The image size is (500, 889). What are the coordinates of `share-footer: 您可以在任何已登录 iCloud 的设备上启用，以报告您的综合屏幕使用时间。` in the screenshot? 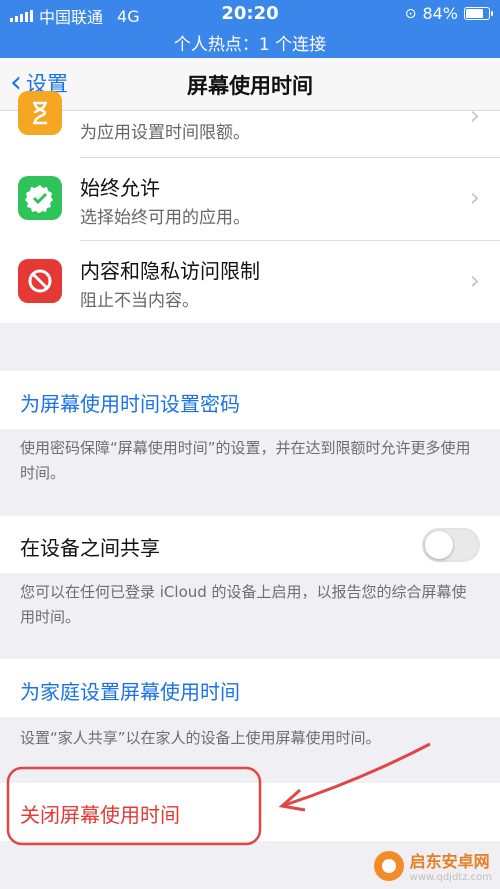 It's located at (243, 604).